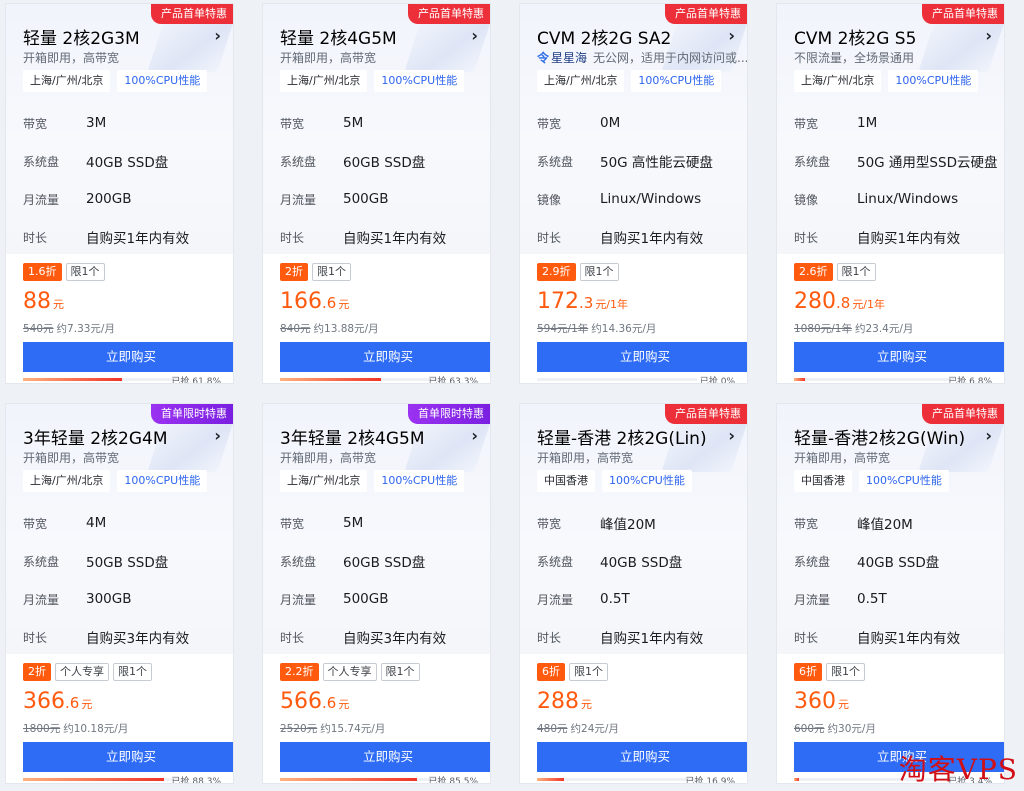 This screenshot has height=791, width=1024. Describe the element at coordinates (622, 436) in the screenshot. I see `product-title: 轻量-香港 2核2G(Lin)` at that location.